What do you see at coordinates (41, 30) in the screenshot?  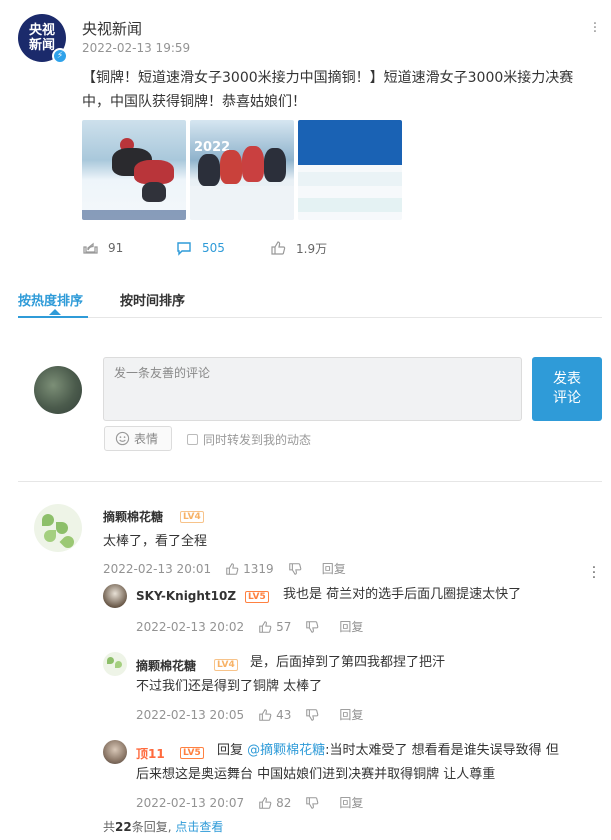 I see `avatar-text-1: 央视` at bounding box center [41, 30].